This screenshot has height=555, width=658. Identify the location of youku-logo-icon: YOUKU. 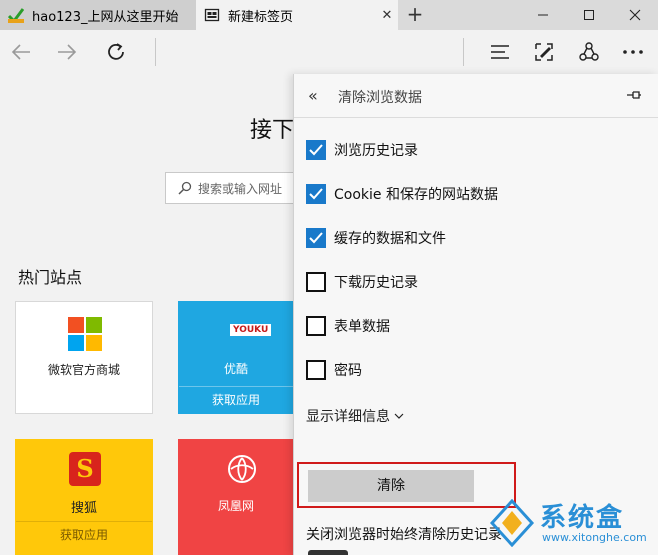
(251, 330).